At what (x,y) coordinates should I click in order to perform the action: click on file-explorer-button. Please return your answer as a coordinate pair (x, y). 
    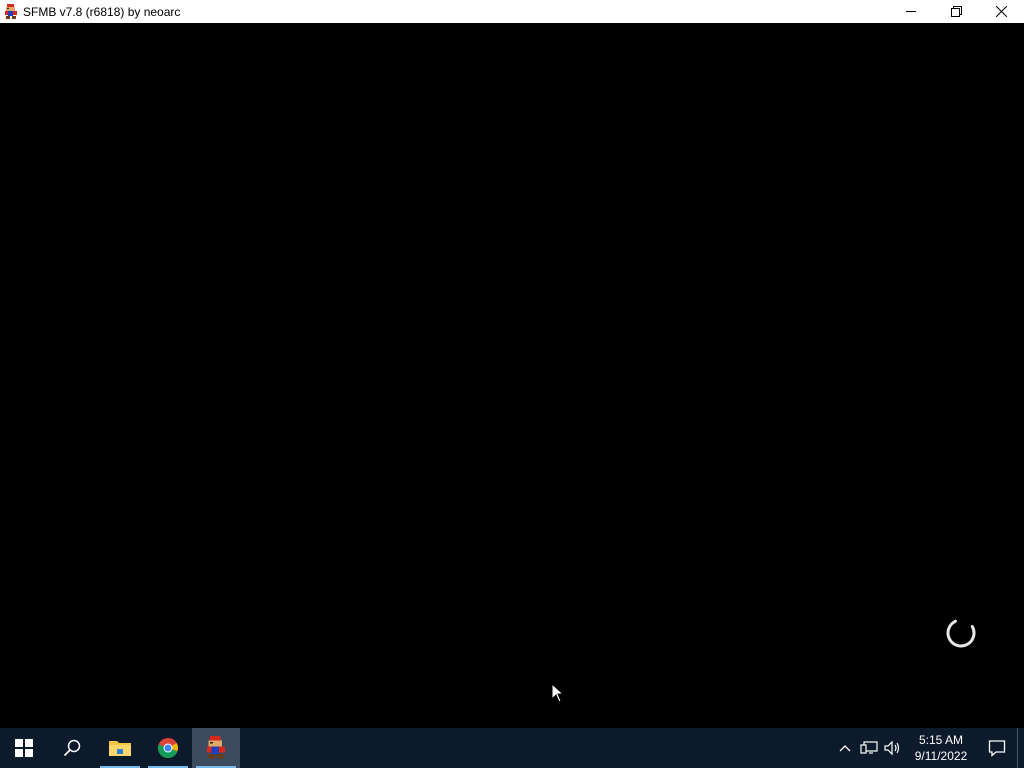
    Looking at the image, I should click on (120, 748).